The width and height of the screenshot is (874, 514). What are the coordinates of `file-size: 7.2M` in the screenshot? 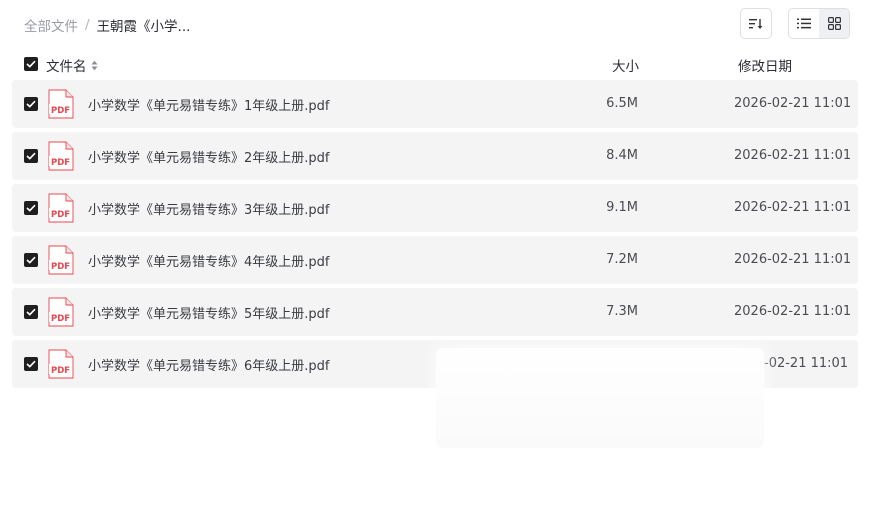 It's located at (622, 259).